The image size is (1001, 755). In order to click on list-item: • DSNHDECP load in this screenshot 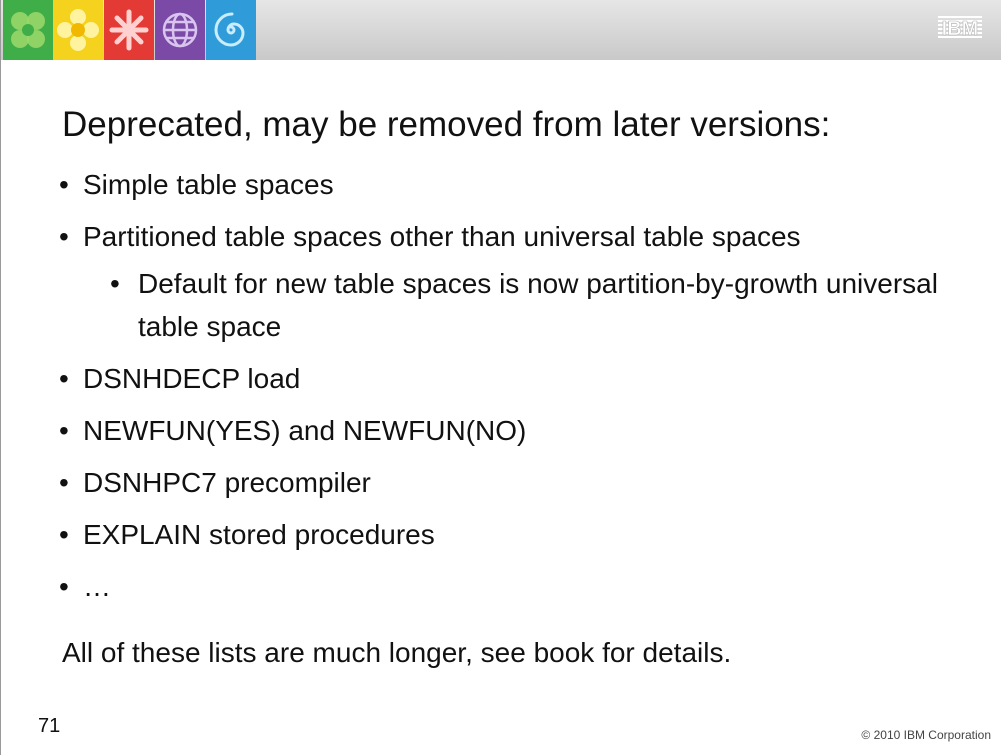, I will do `click(519, 379)`.